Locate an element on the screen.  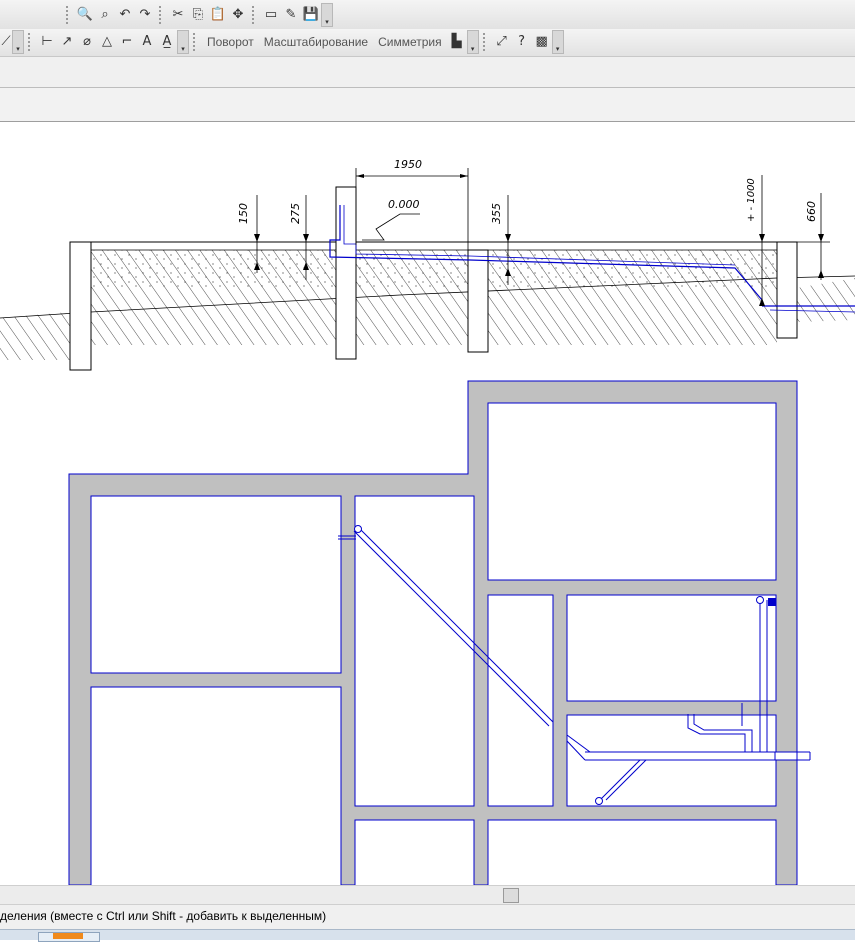
dim-text-275: 275 is located at coordinates (295, 213).